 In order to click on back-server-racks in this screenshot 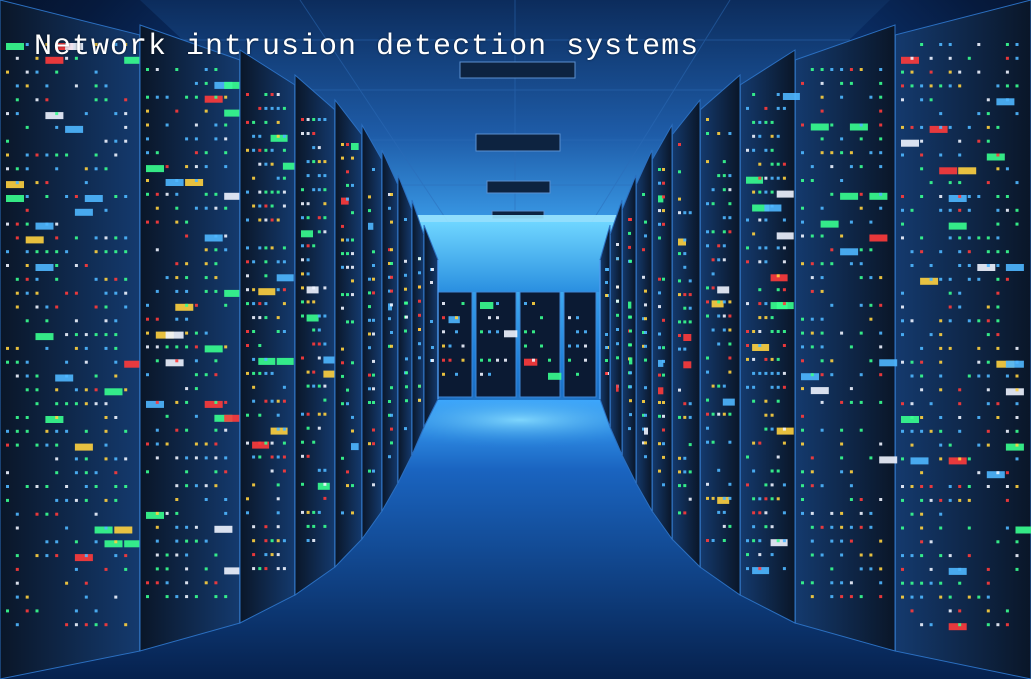, I will do `click(517, 344)`.